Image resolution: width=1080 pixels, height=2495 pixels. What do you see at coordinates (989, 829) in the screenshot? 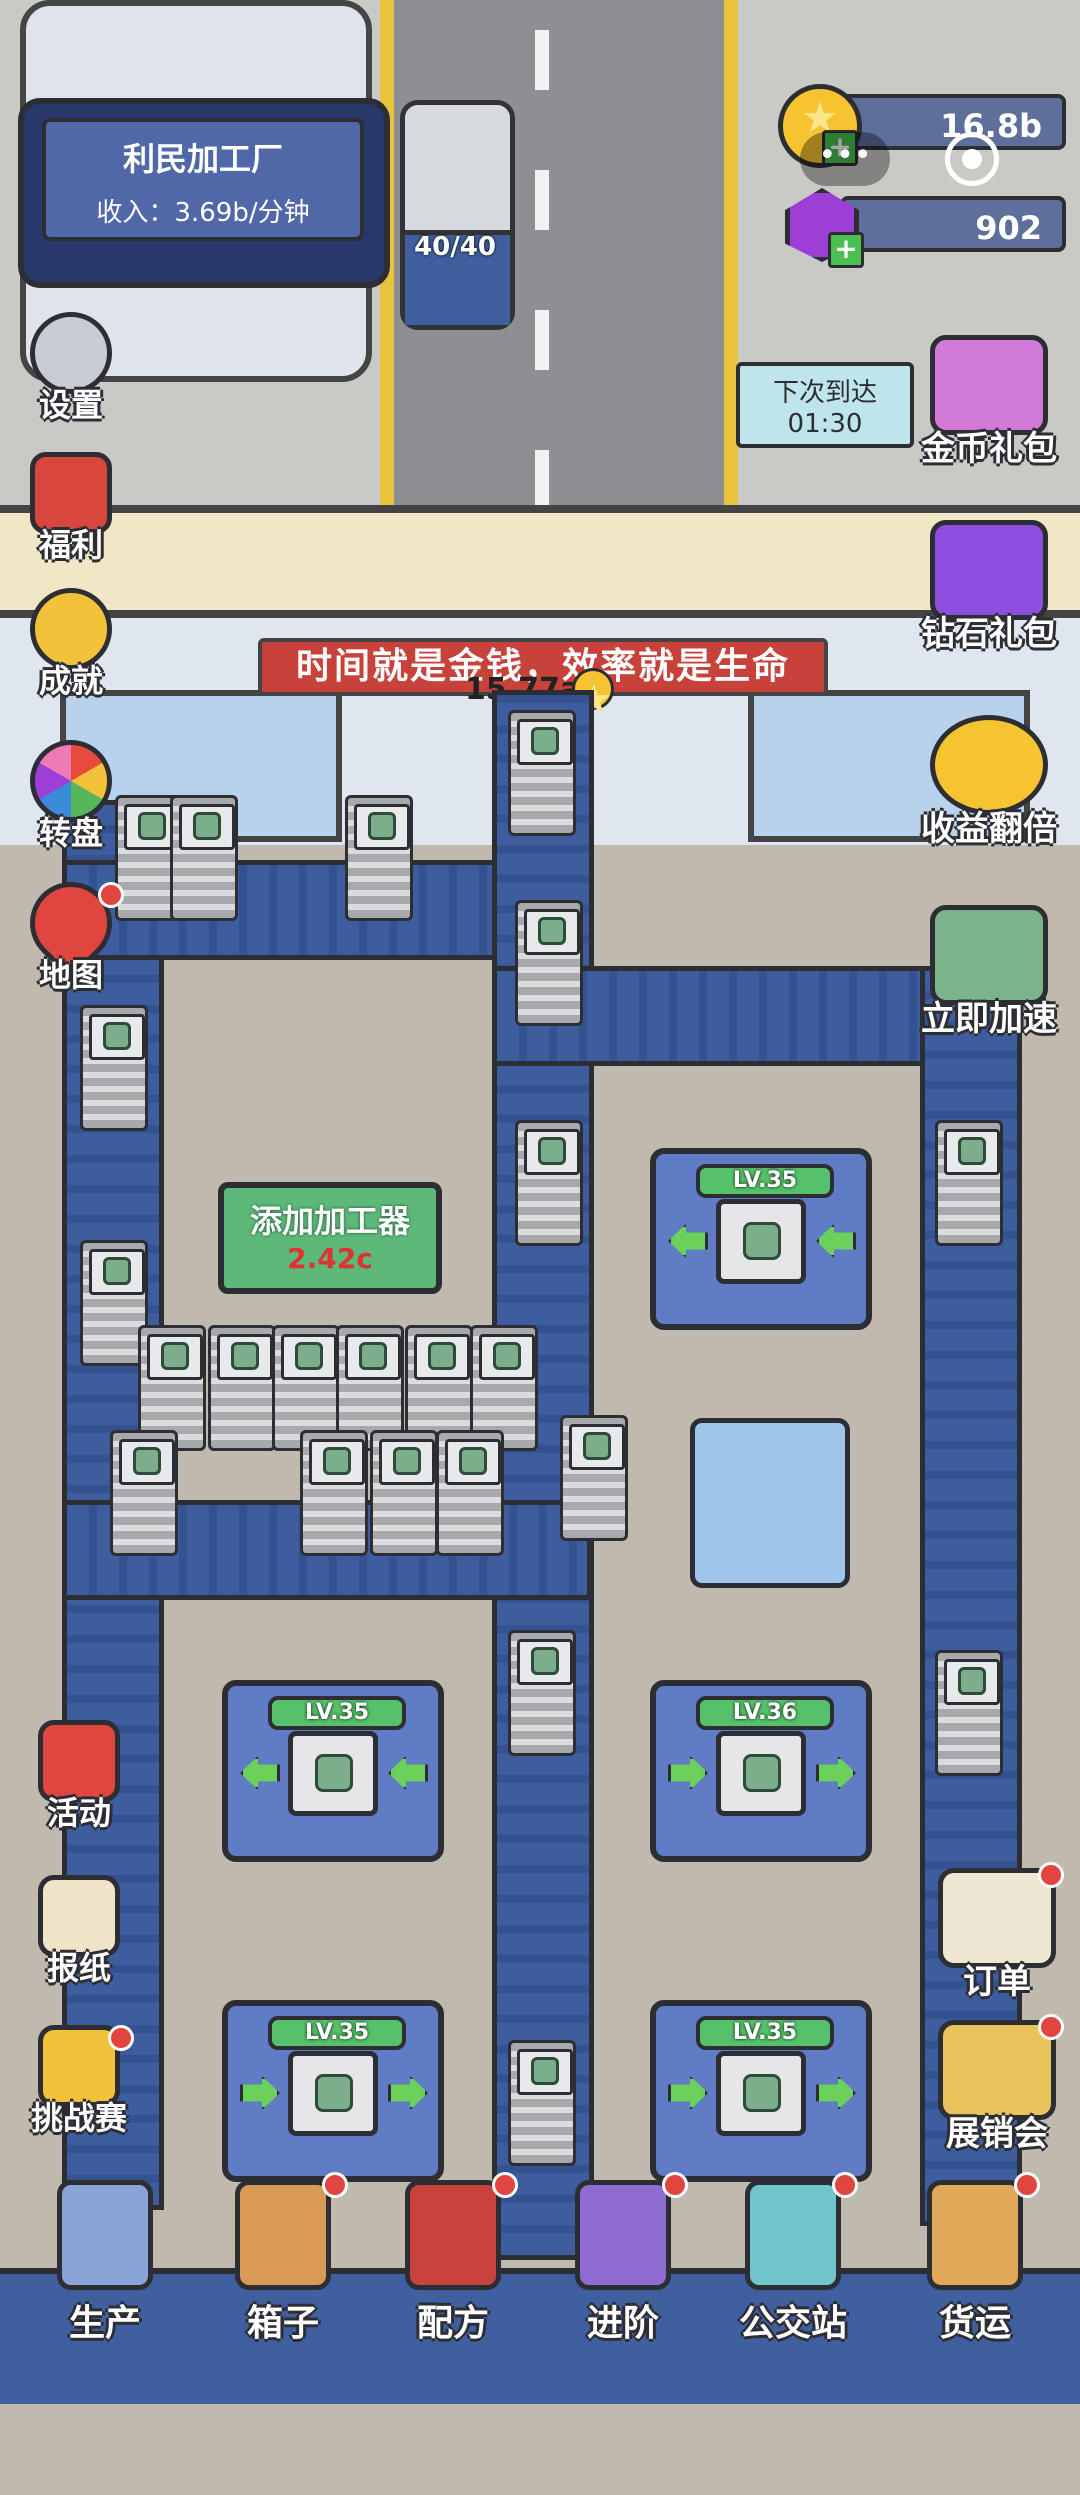
I see `double-income-label: 收益翻倍` at bounding box center [989, 829].